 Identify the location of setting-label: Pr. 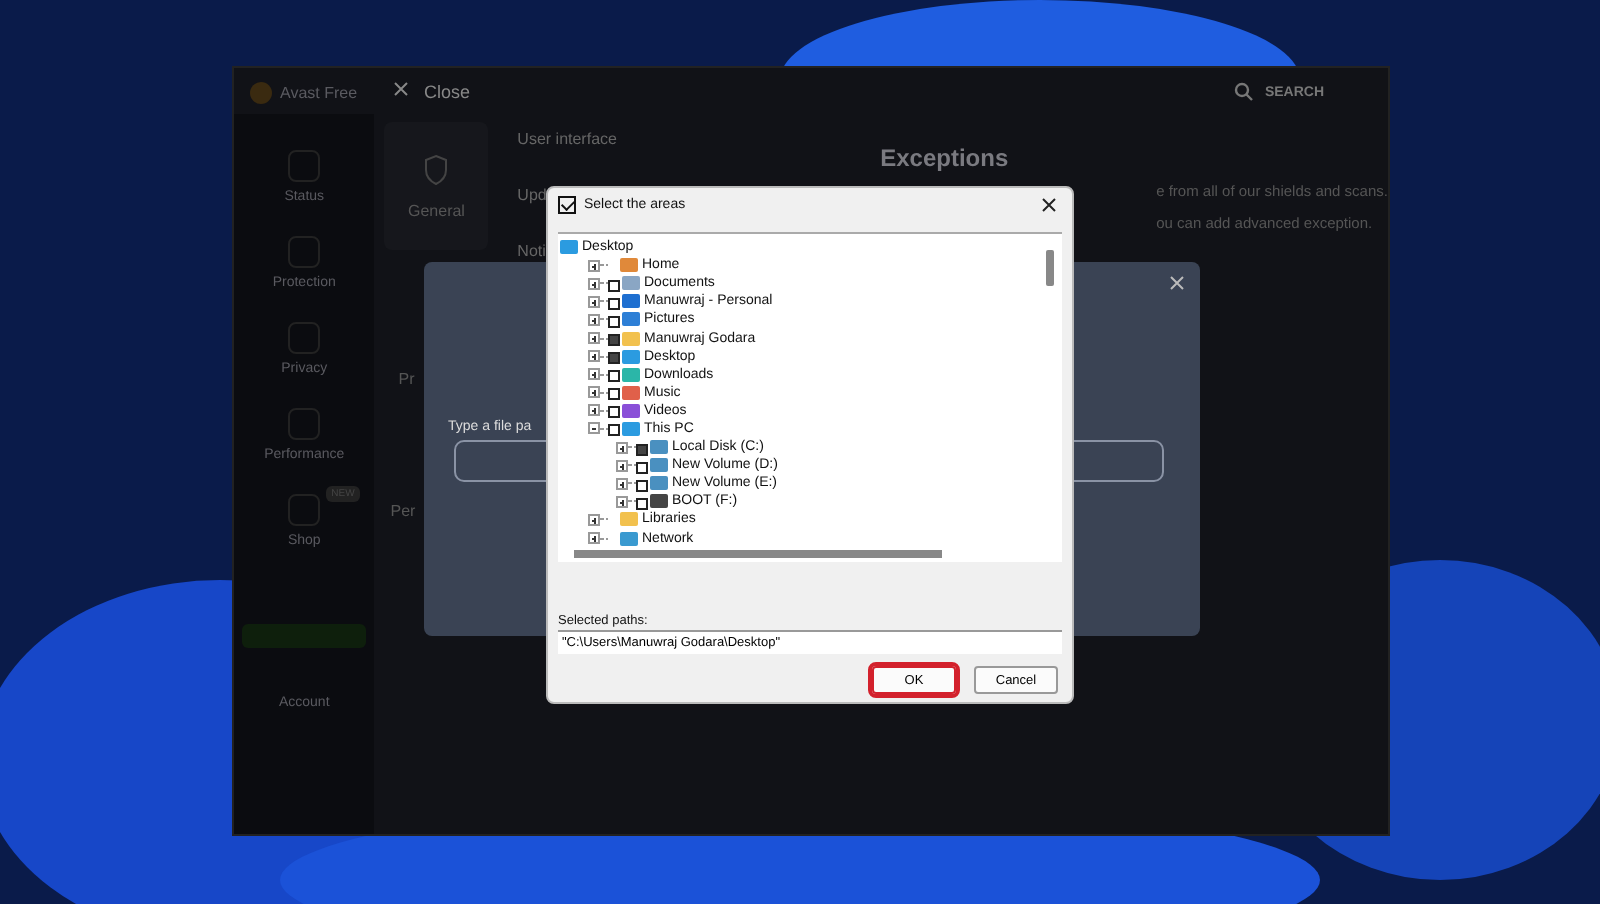
(406, 379).